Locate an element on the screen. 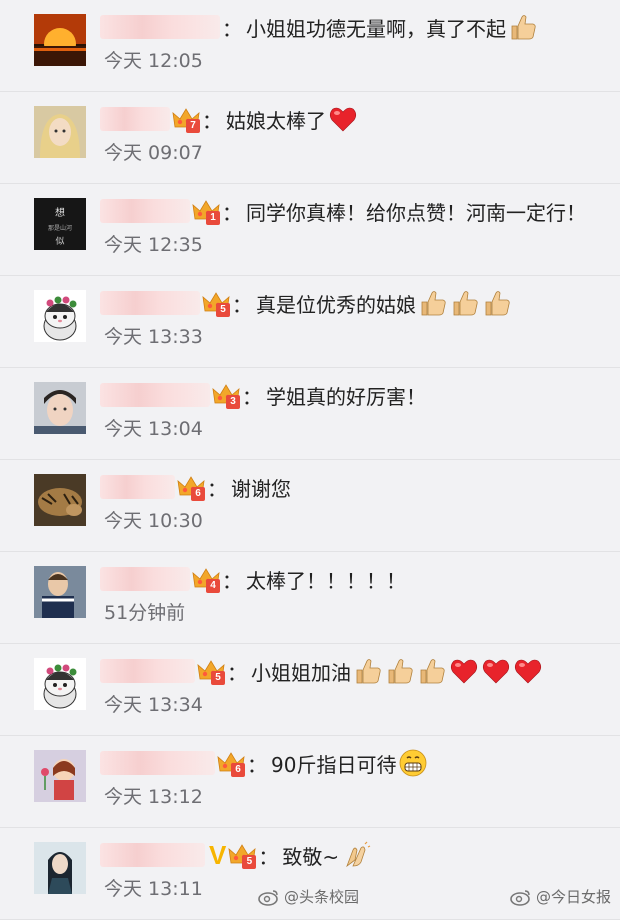 The height and width of the screenshot is (920, 620). comment-timestamp: 今天 12:35 is located at coordinates (153, 245).